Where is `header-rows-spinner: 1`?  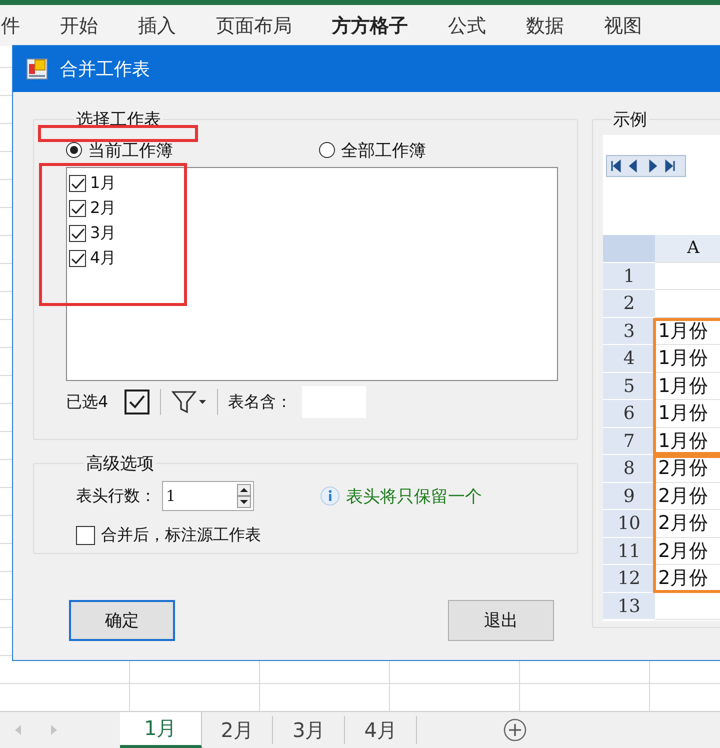
header-rows-spinner: 1 is located at coordinates (208, 496).